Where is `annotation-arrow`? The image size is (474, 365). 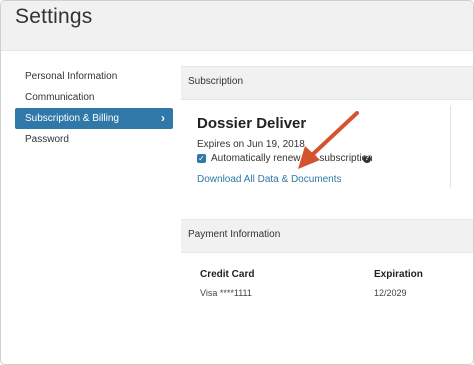 annotation-arrow is located at coordinates (328, 140).